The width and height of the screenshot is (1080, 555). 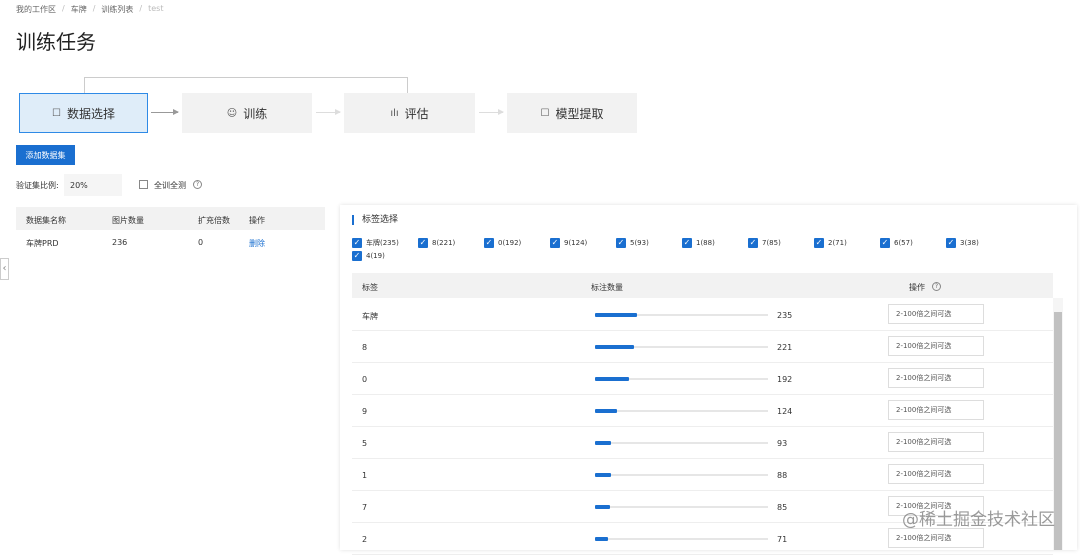 What do you see at coordinates (247, 113) in the screenshot?
I see `step-train: ☺ 训练` at bounding box center [247, 113].